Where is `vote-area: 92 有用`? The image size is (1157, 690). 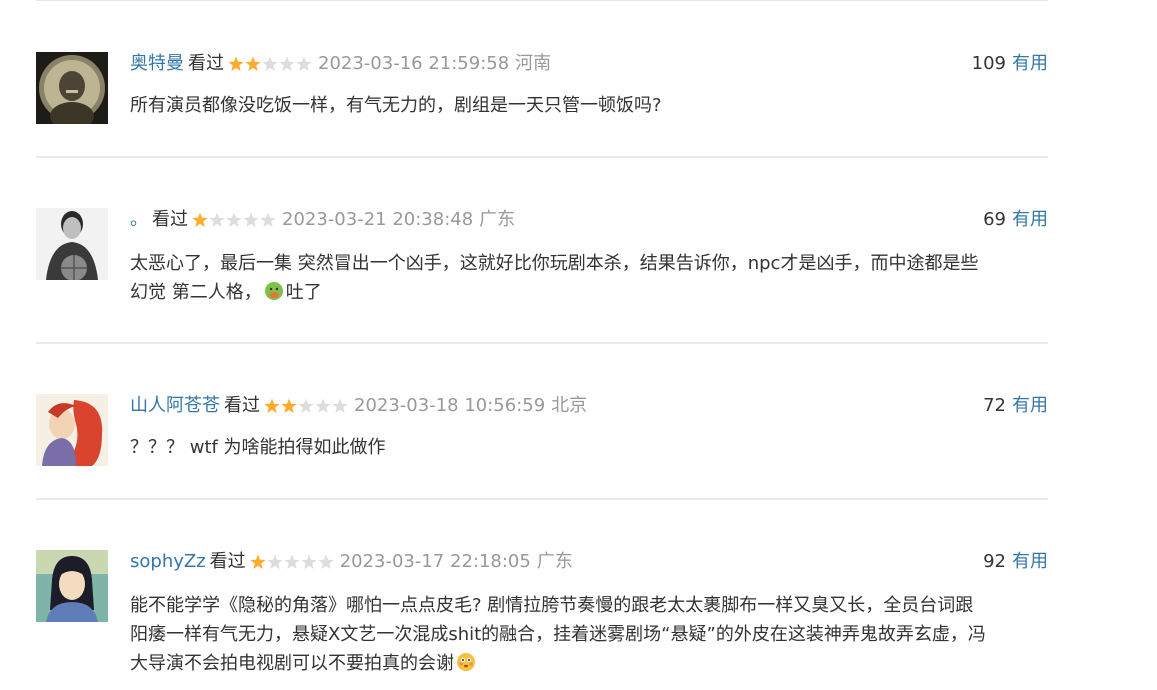 vote-area: 92 有用 is located at coordinates (1015, 562).